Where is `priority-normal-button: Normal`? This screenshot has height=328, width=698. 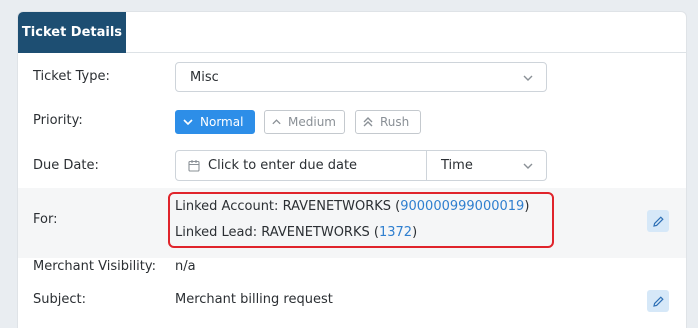 priority-normal-button: Normal is located at coordinates (215, 122).